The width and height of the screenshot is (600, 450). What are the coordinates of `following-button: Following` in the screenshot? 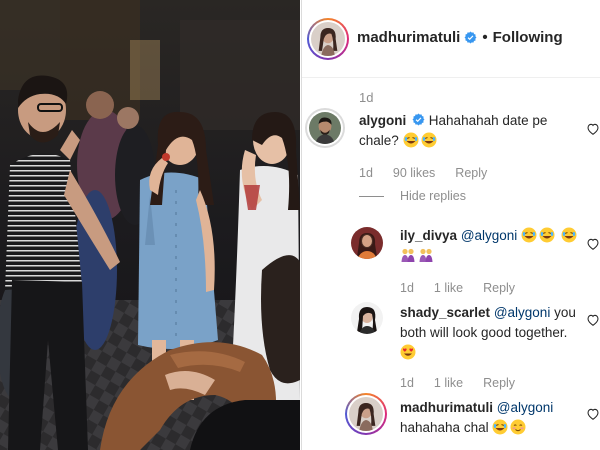 It's located at (528, 37).